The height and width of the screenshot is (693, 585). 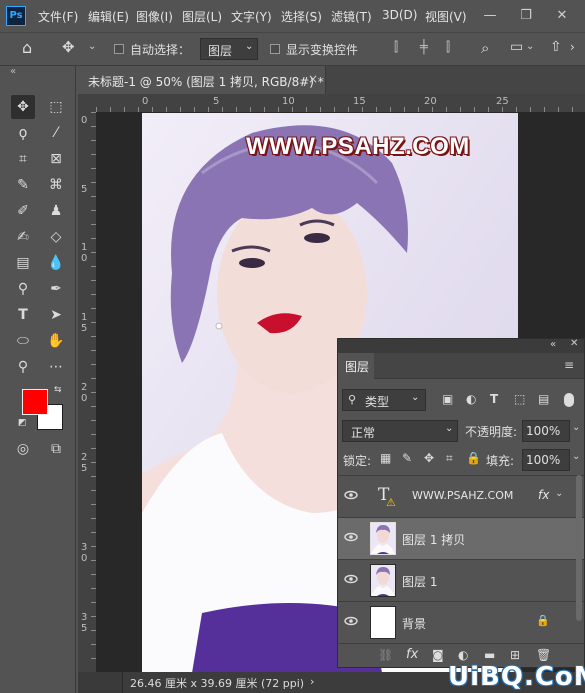 What do you see at coordinates (119, 49) in the screenshot?
I see `auto-select-checkbox` at bounding box center [119, 49].